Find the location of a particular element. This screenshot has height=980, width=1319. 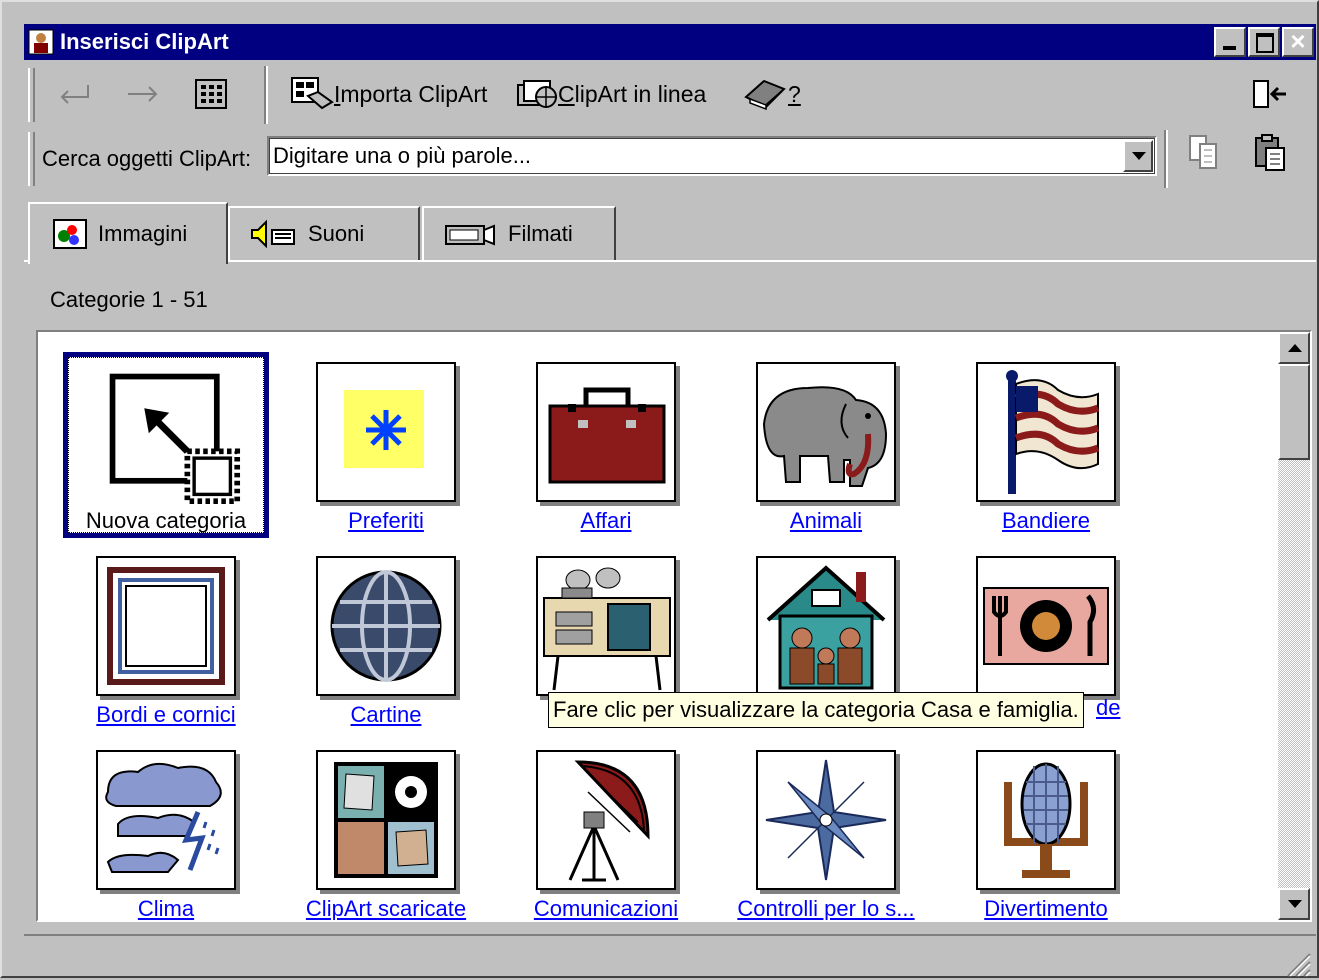

tab-suoni: Suoni is located at coordinates (324, 233).